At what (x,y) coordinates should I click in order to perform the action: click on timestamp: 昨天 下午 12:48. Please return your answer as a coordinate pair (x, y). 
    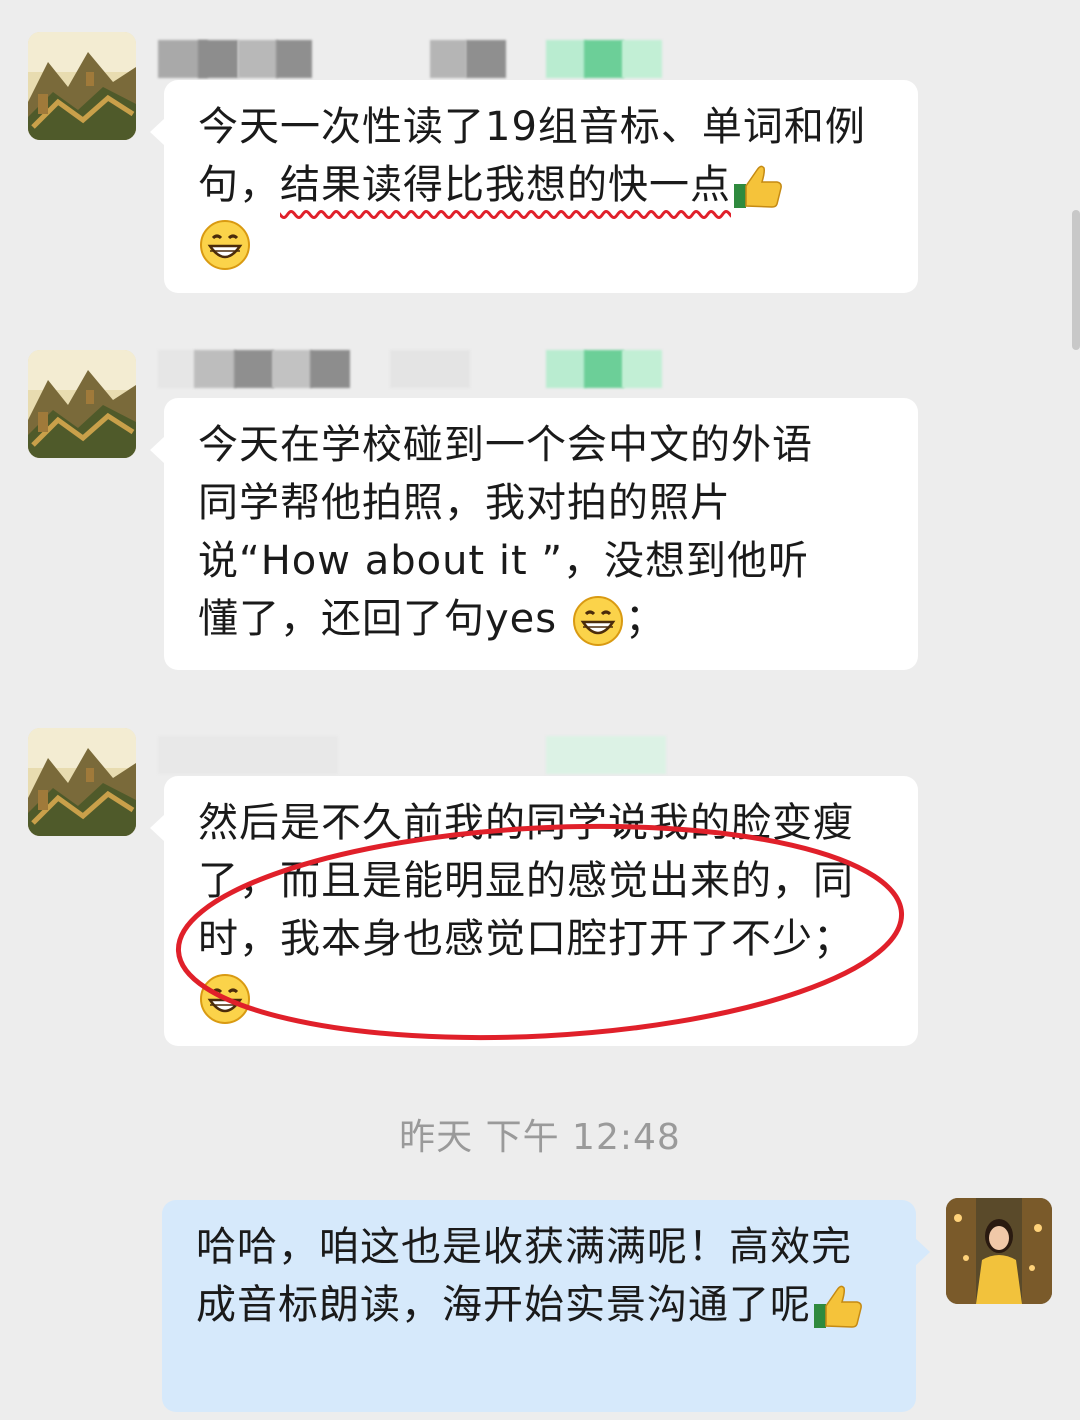
    Looking at the image, I should click on (540, 1137).